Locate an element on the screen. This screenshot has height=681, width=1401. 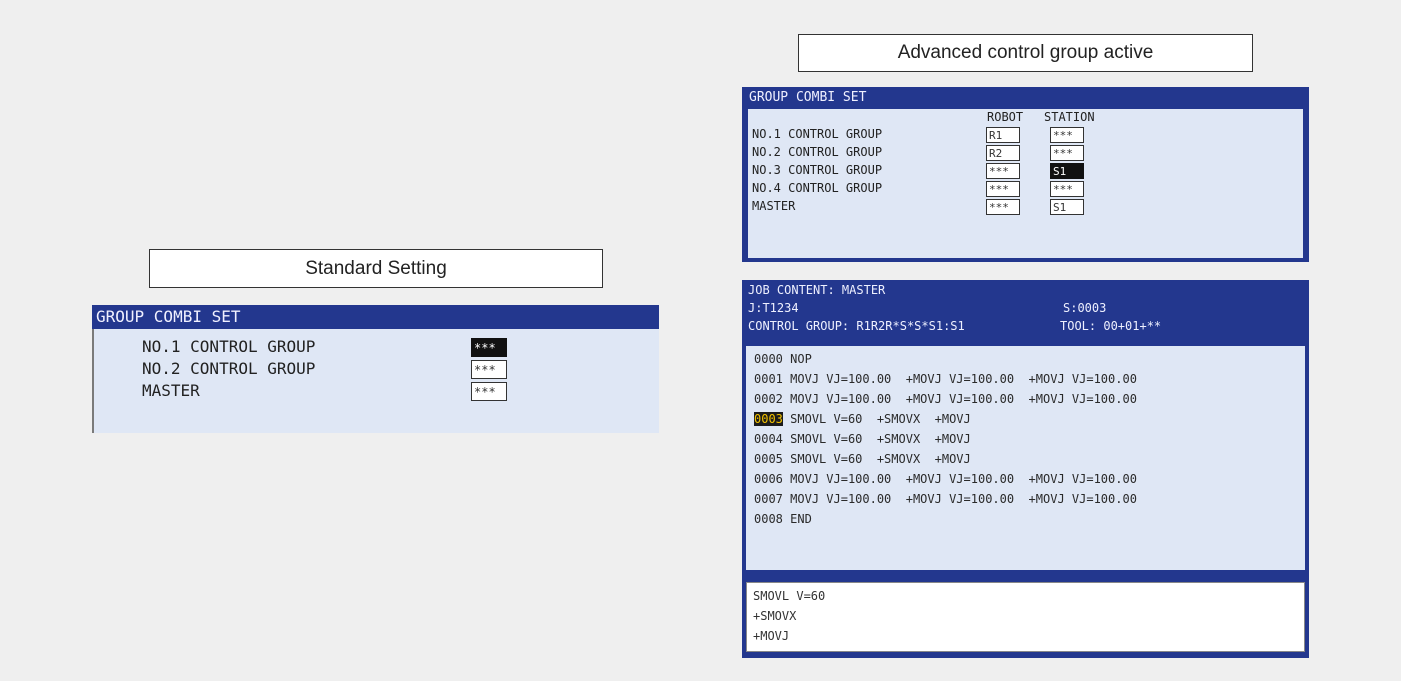
line-number: 0002 is located at coordinates (768, 399).